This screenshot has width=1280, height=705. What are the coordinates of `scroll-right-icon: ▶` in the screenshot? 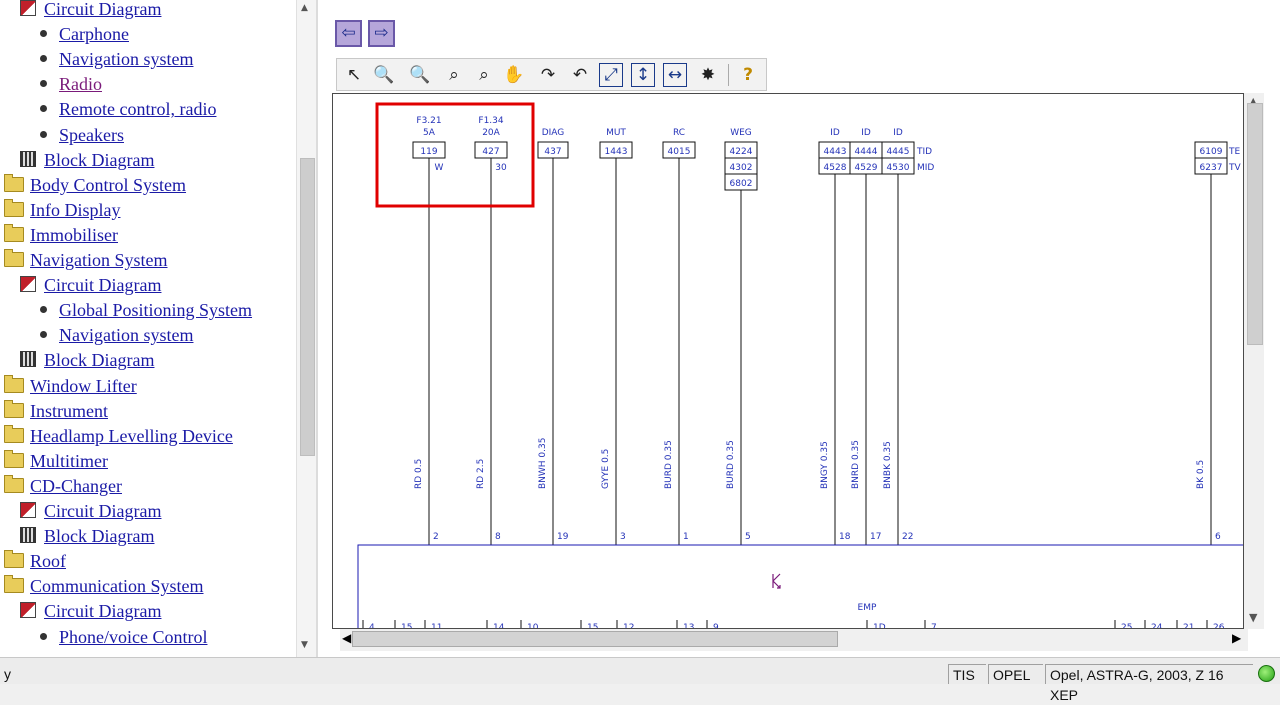 It's located at (1236, 638).